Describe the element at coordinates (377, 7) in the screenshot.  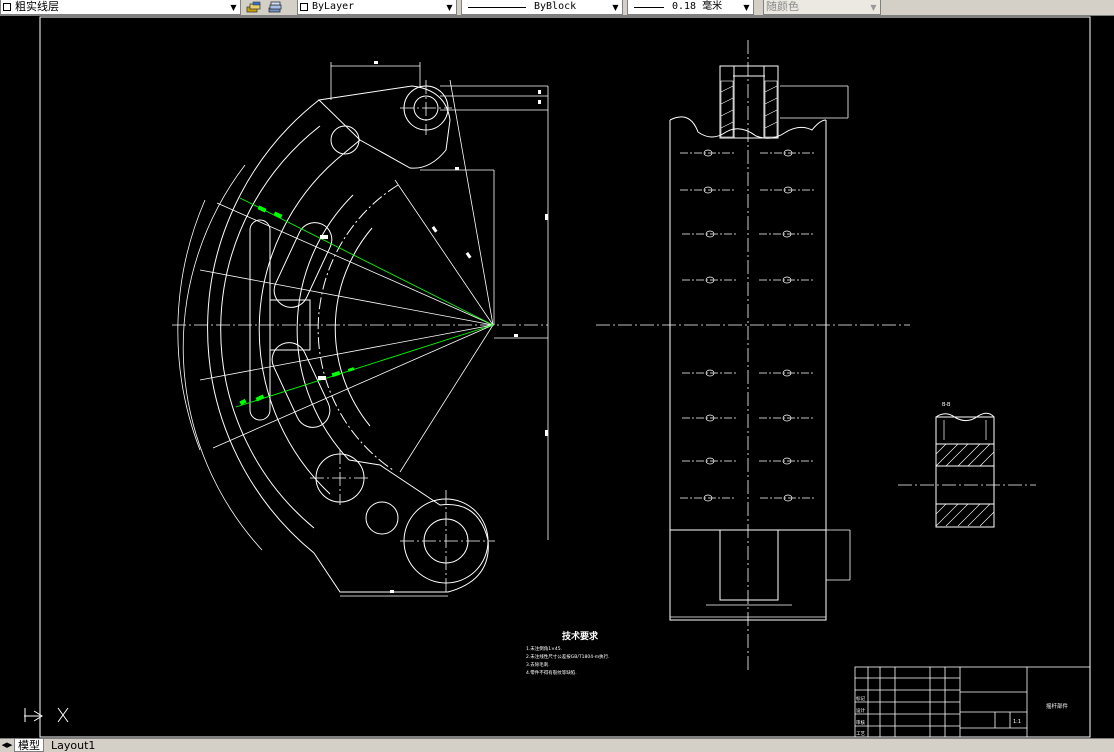
I see `color-dropdown: ByLayer ▼` at that location.